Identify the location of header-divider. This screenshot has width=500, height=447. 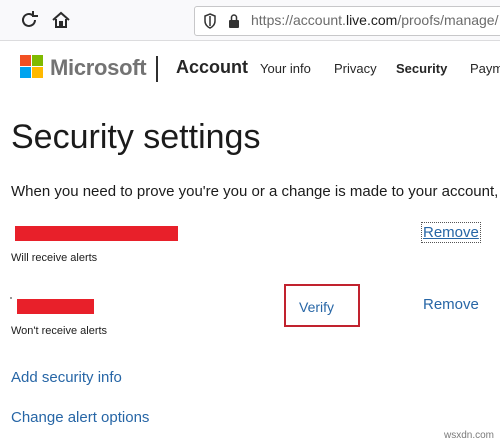
(157, 69).